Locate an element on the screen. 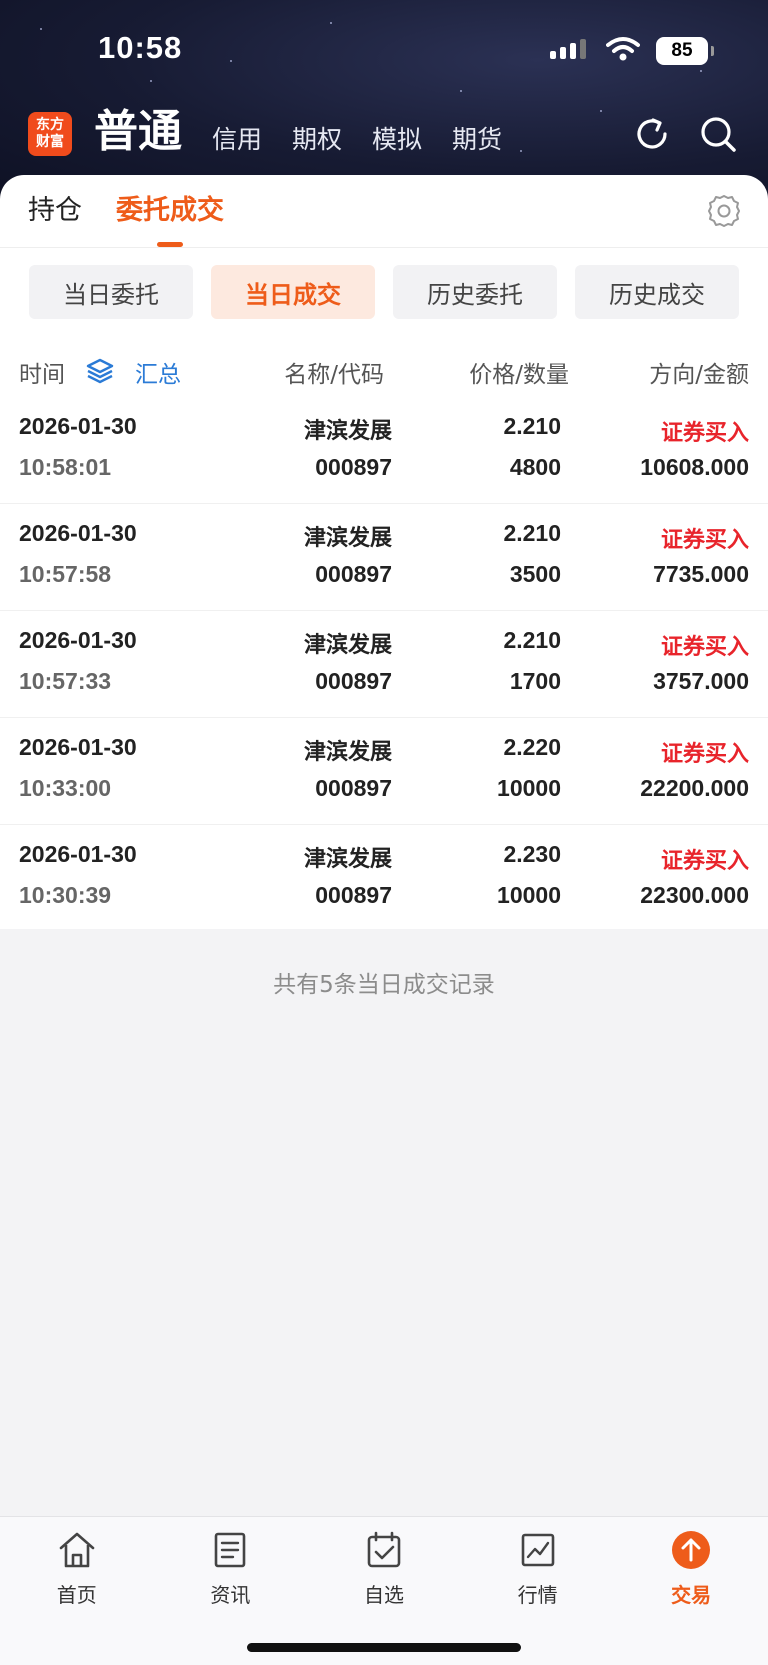 The image size is (768, 1665). nav-watchlist: 自选 is located at coordinates (384, 1568).